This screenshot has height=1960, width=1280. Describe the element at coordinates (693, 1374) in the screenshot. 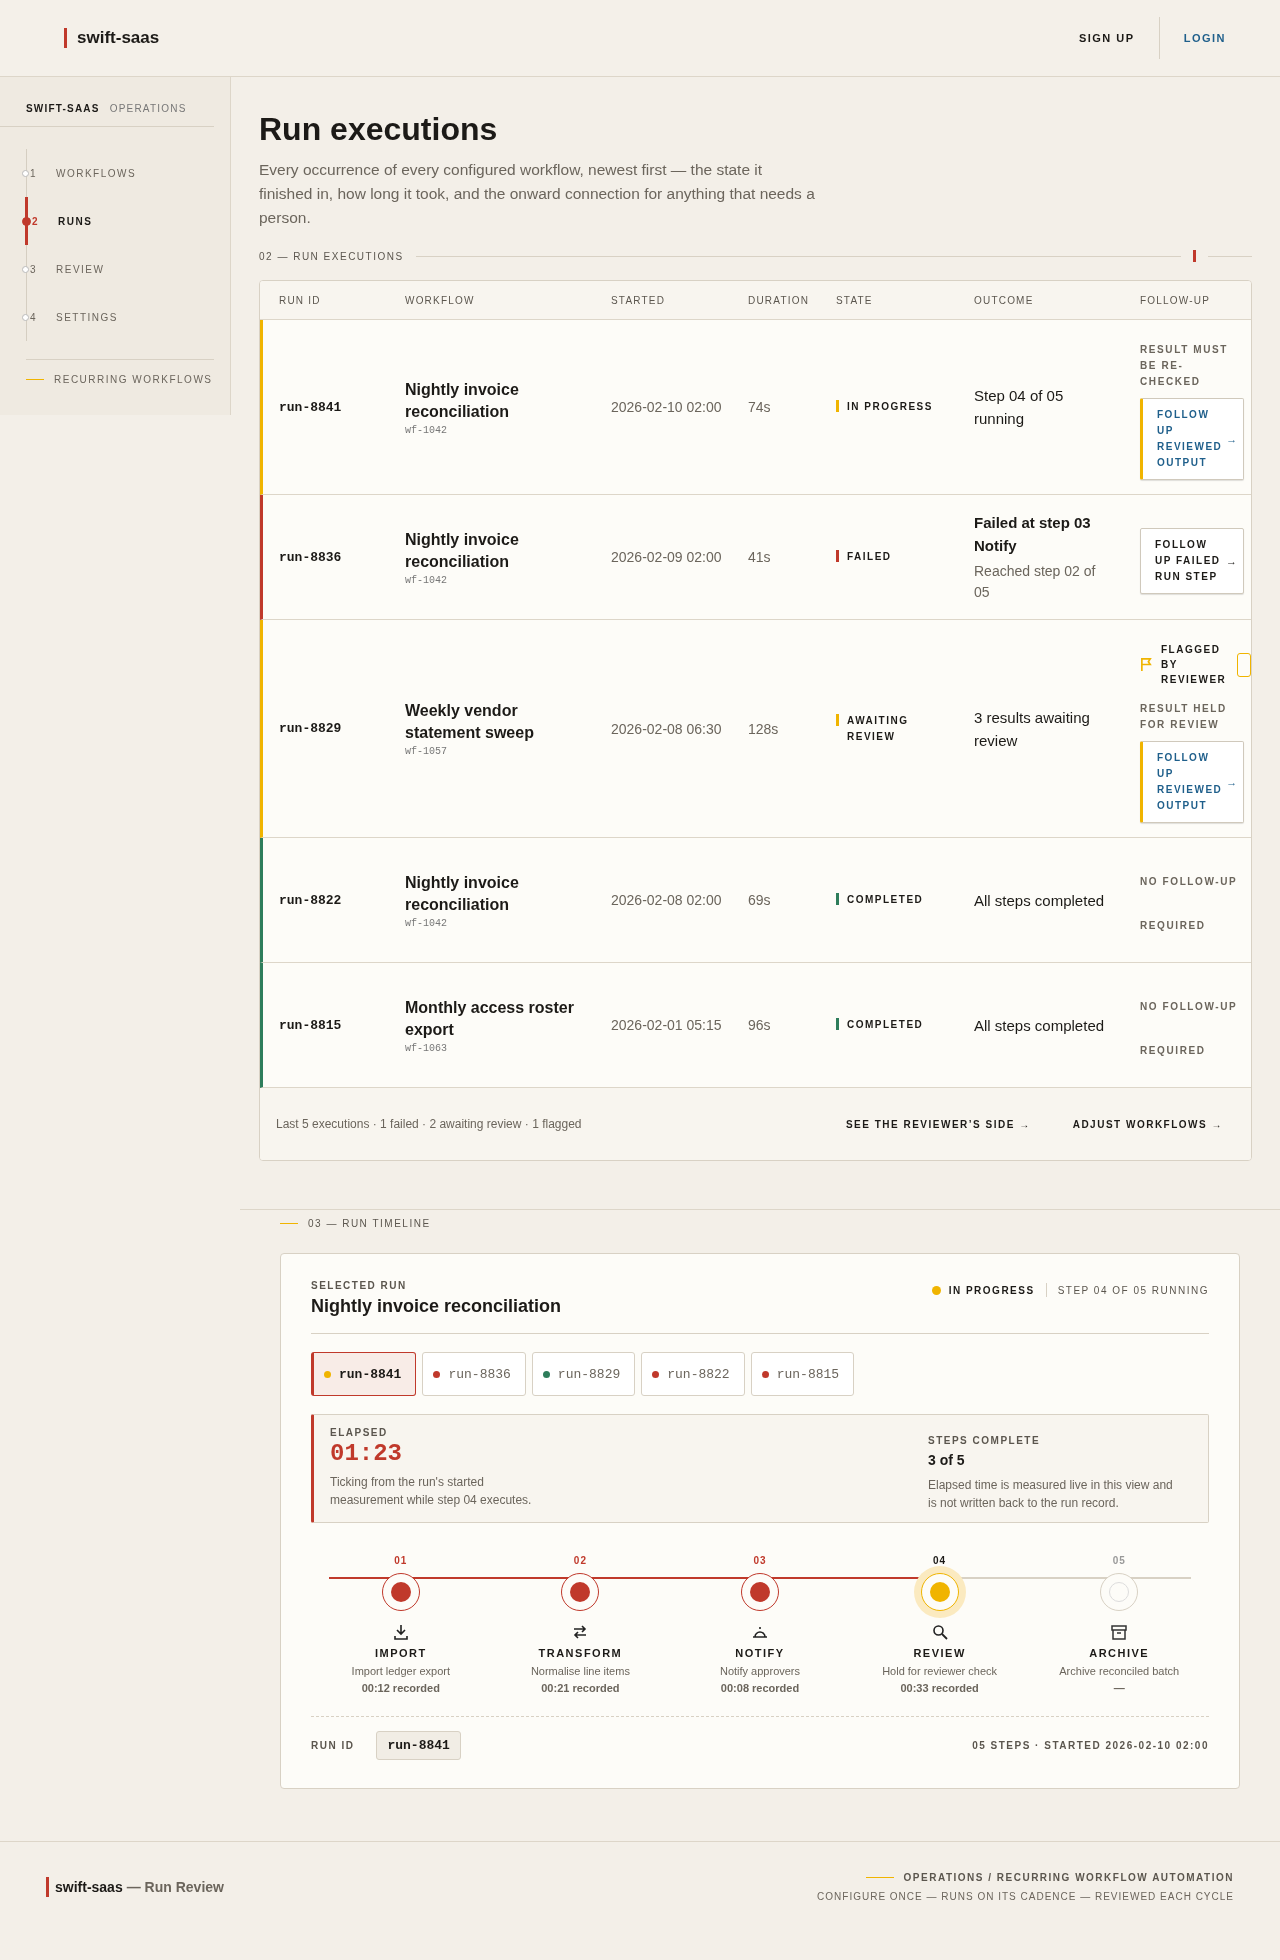

I see `run-chip: run-8822` at that location.